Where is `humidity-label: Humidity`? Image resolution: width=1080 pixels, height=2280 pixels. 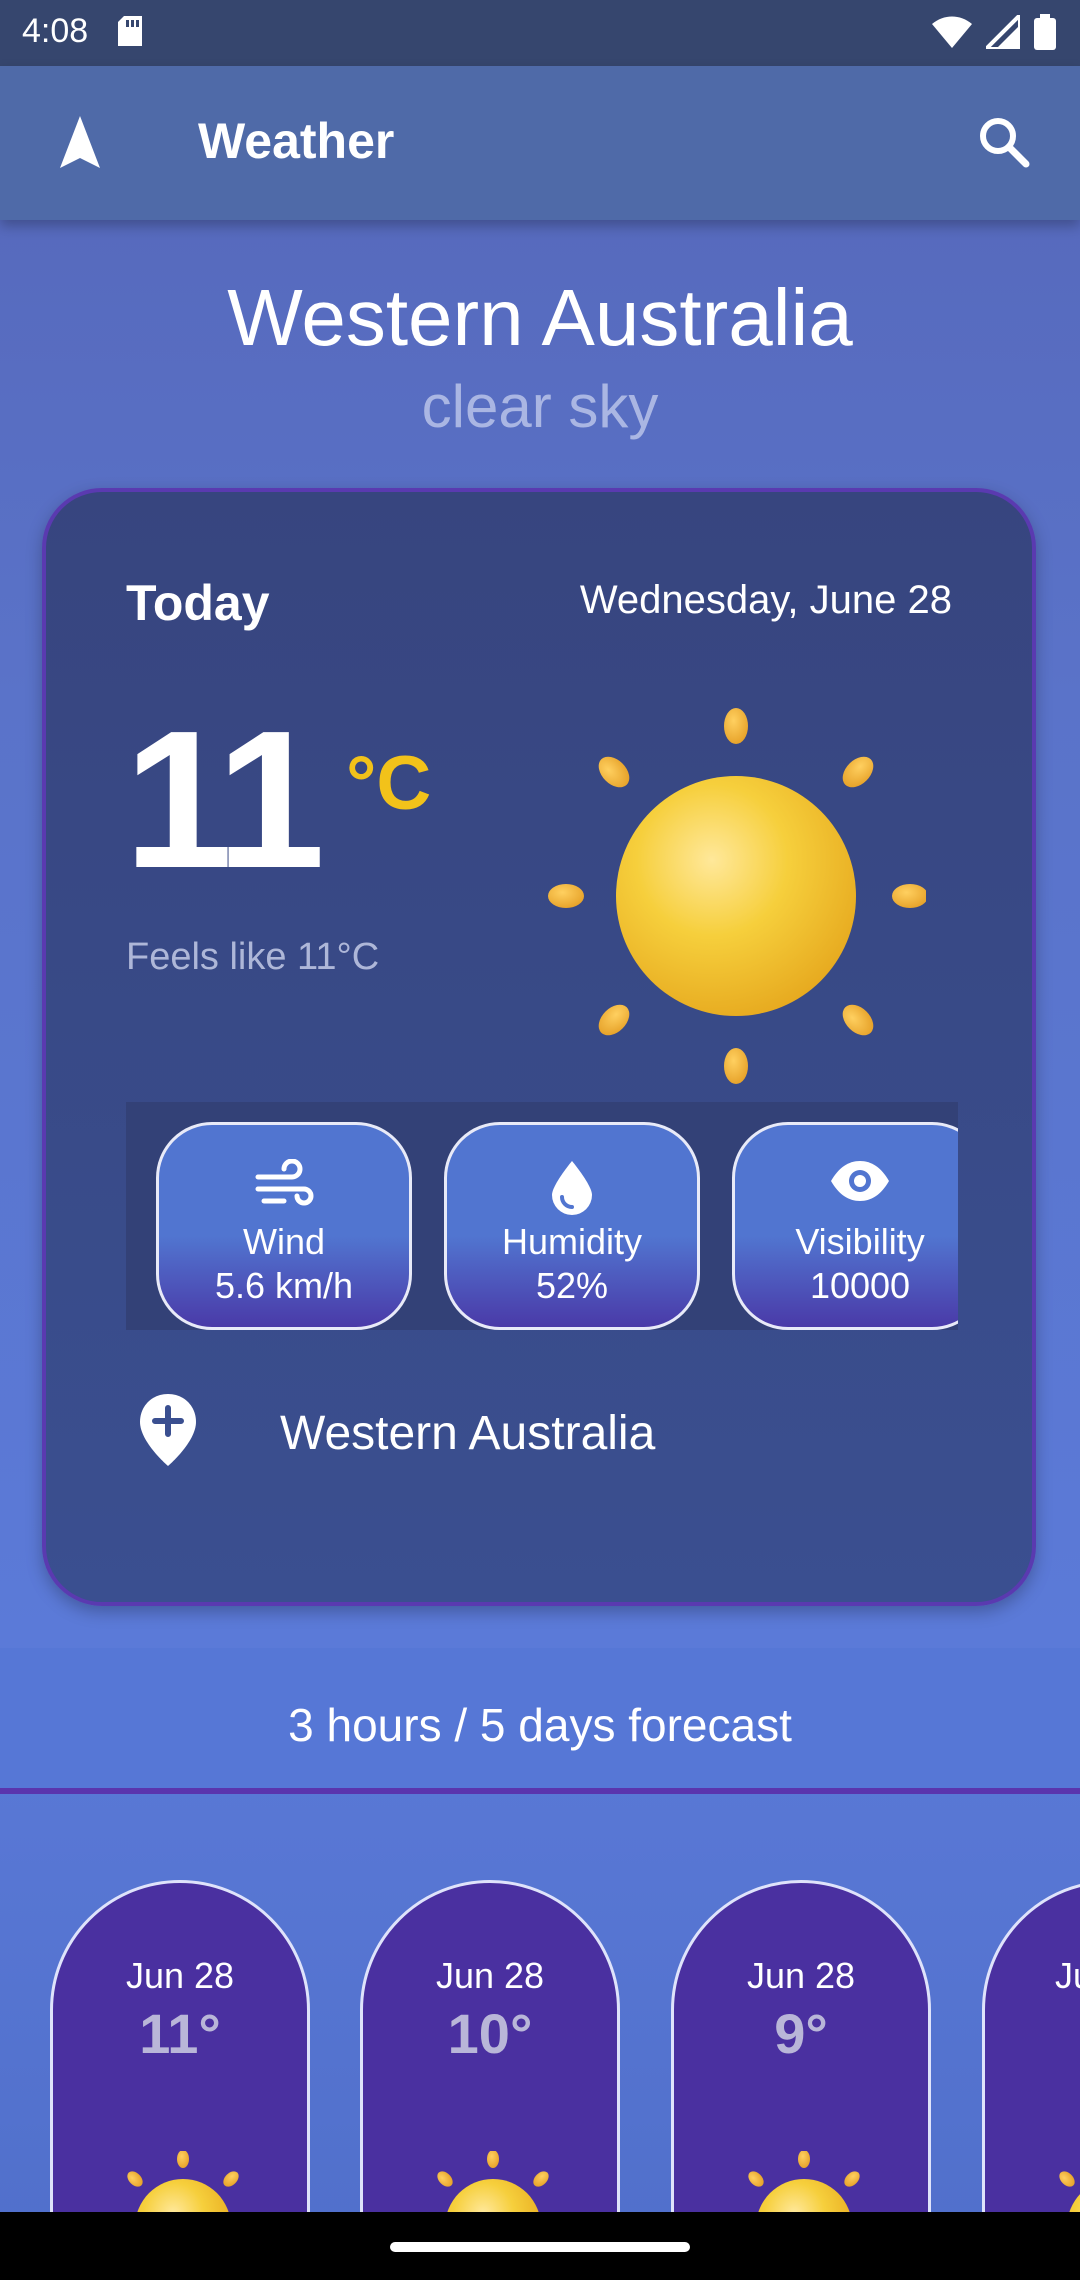
humidity-label: Humidity is located at coordinates (572, 1241).